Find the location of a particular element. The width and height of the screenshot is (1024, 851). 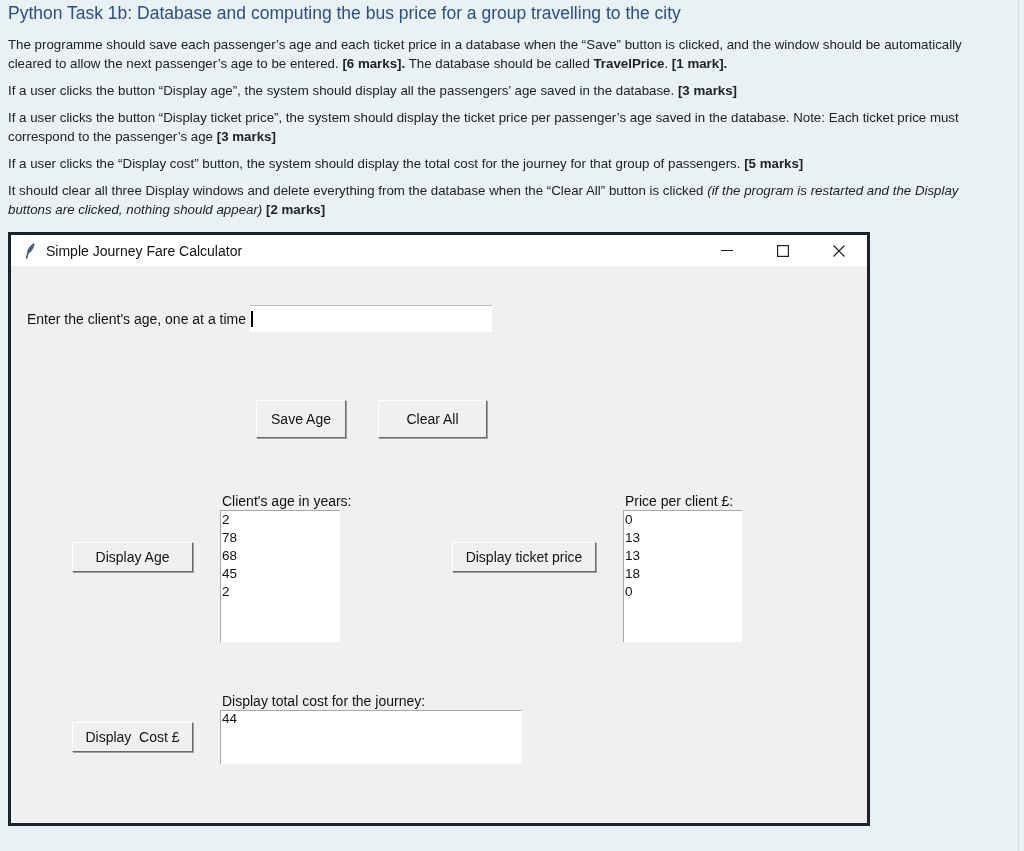

listbox-item: 78 is located at coordinates (230, 538).